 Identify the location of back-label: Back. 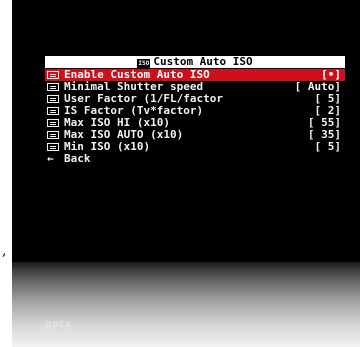
(77, 158).